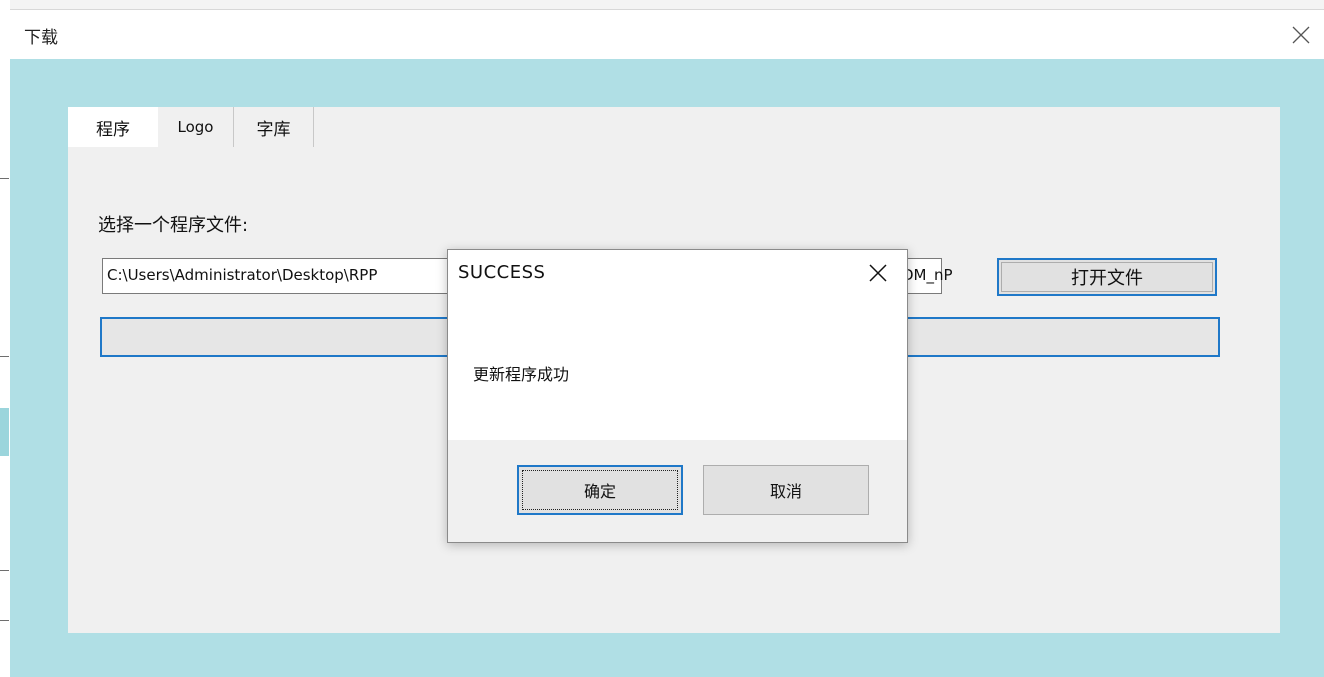  Describe the element at coordinates (274, 127) in the screenshot. I see `tab-font-library: 字库` at that location.